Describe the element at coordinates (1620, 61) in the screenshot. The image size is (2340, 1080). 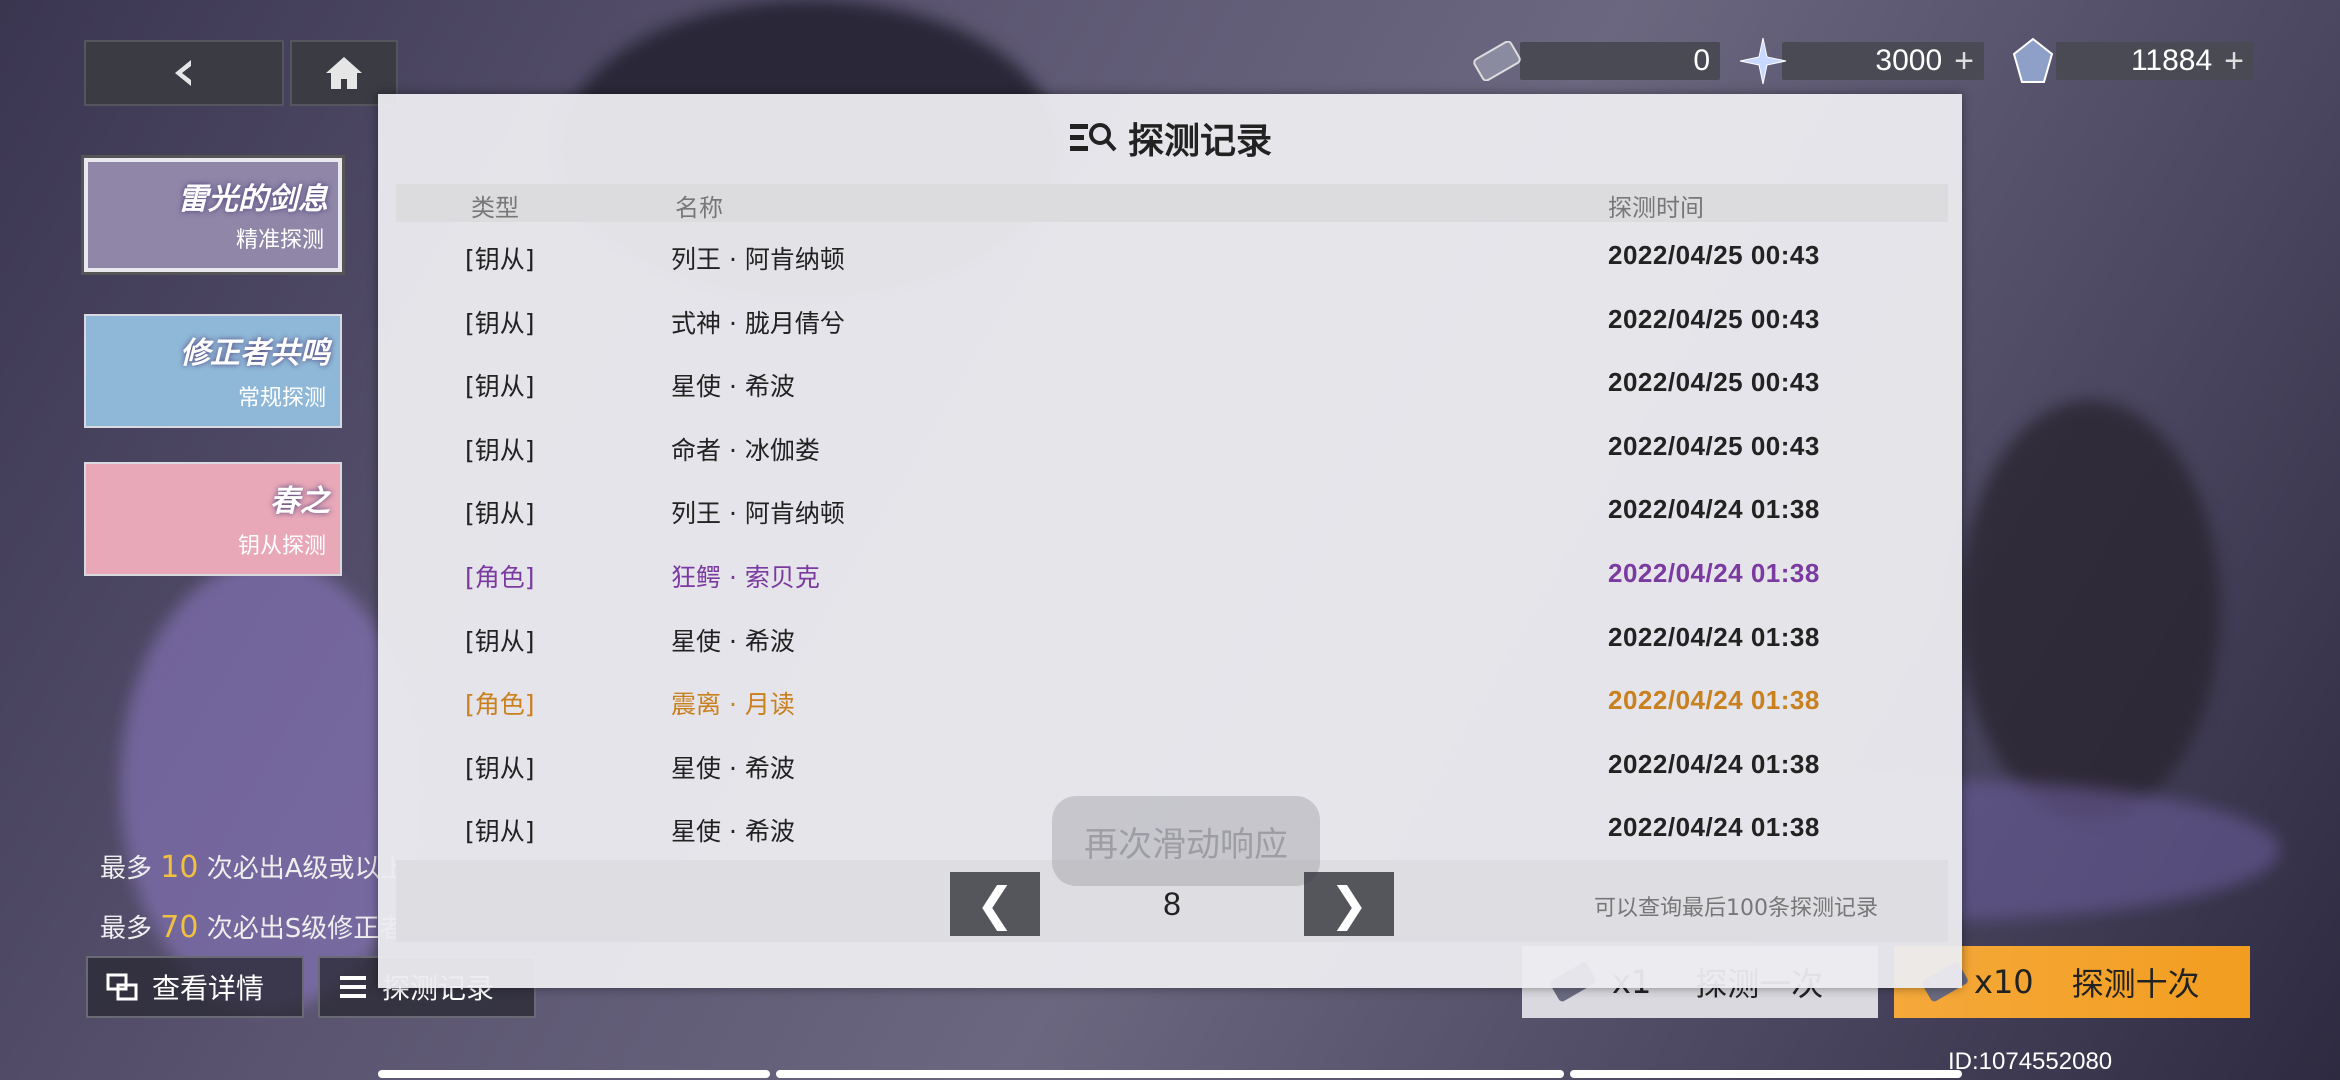
I see `currency-ticket: 0` at that location.